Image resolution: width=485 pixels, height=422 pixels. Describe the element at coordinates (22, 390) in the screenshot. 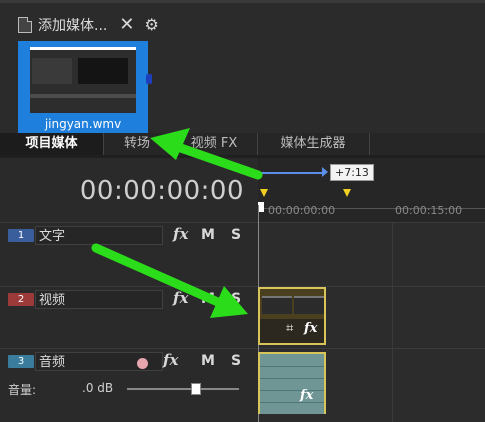

I see `volume-label: 音量:` at that location.